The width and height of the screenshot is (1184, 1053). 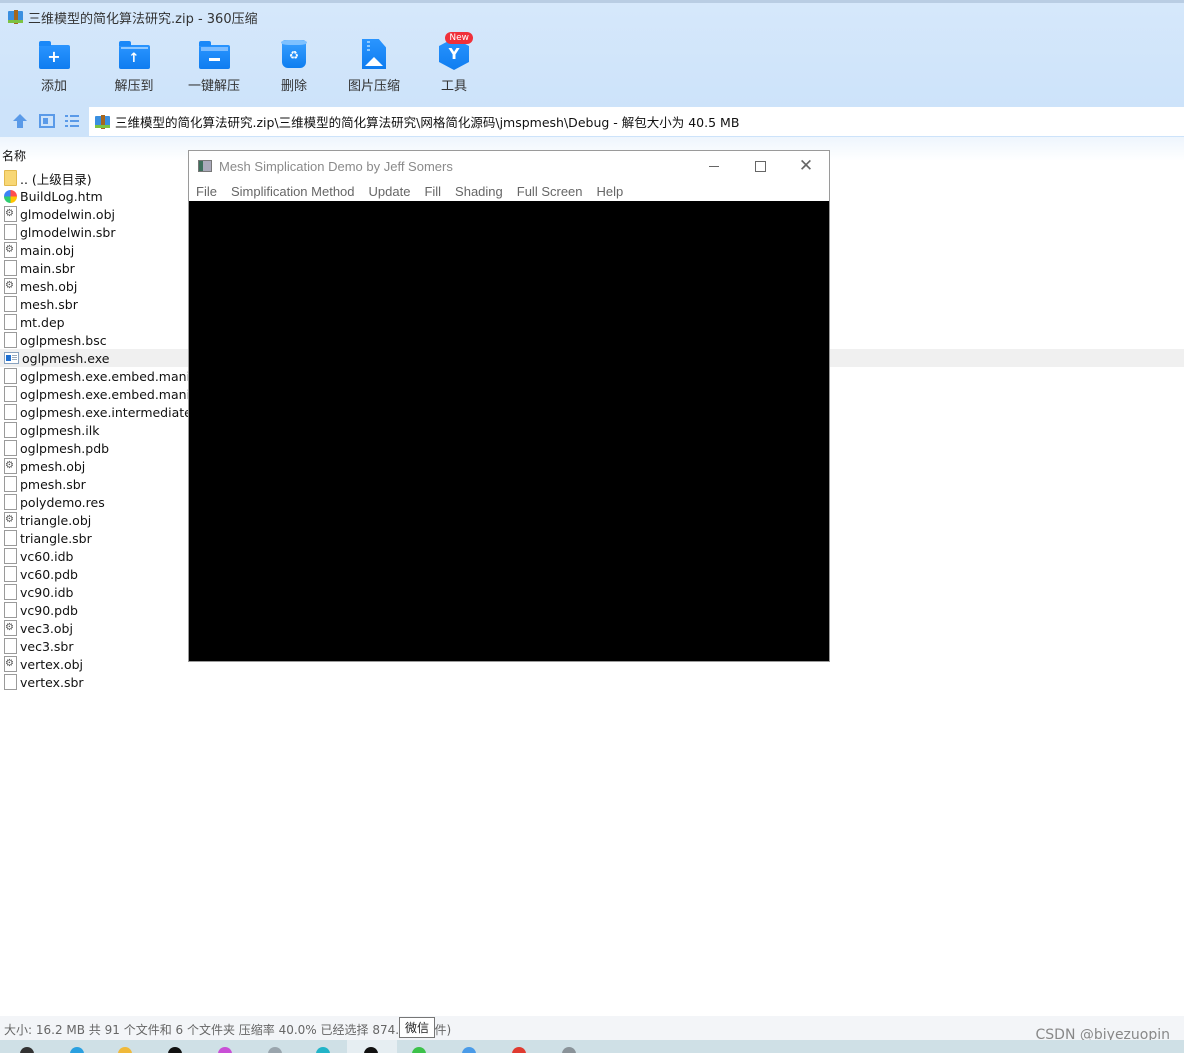 What do you see at coordinates (66, 358) in the screenshot?
I see `file-name: oglpmesh.exe` at bounding box center [66, 358].